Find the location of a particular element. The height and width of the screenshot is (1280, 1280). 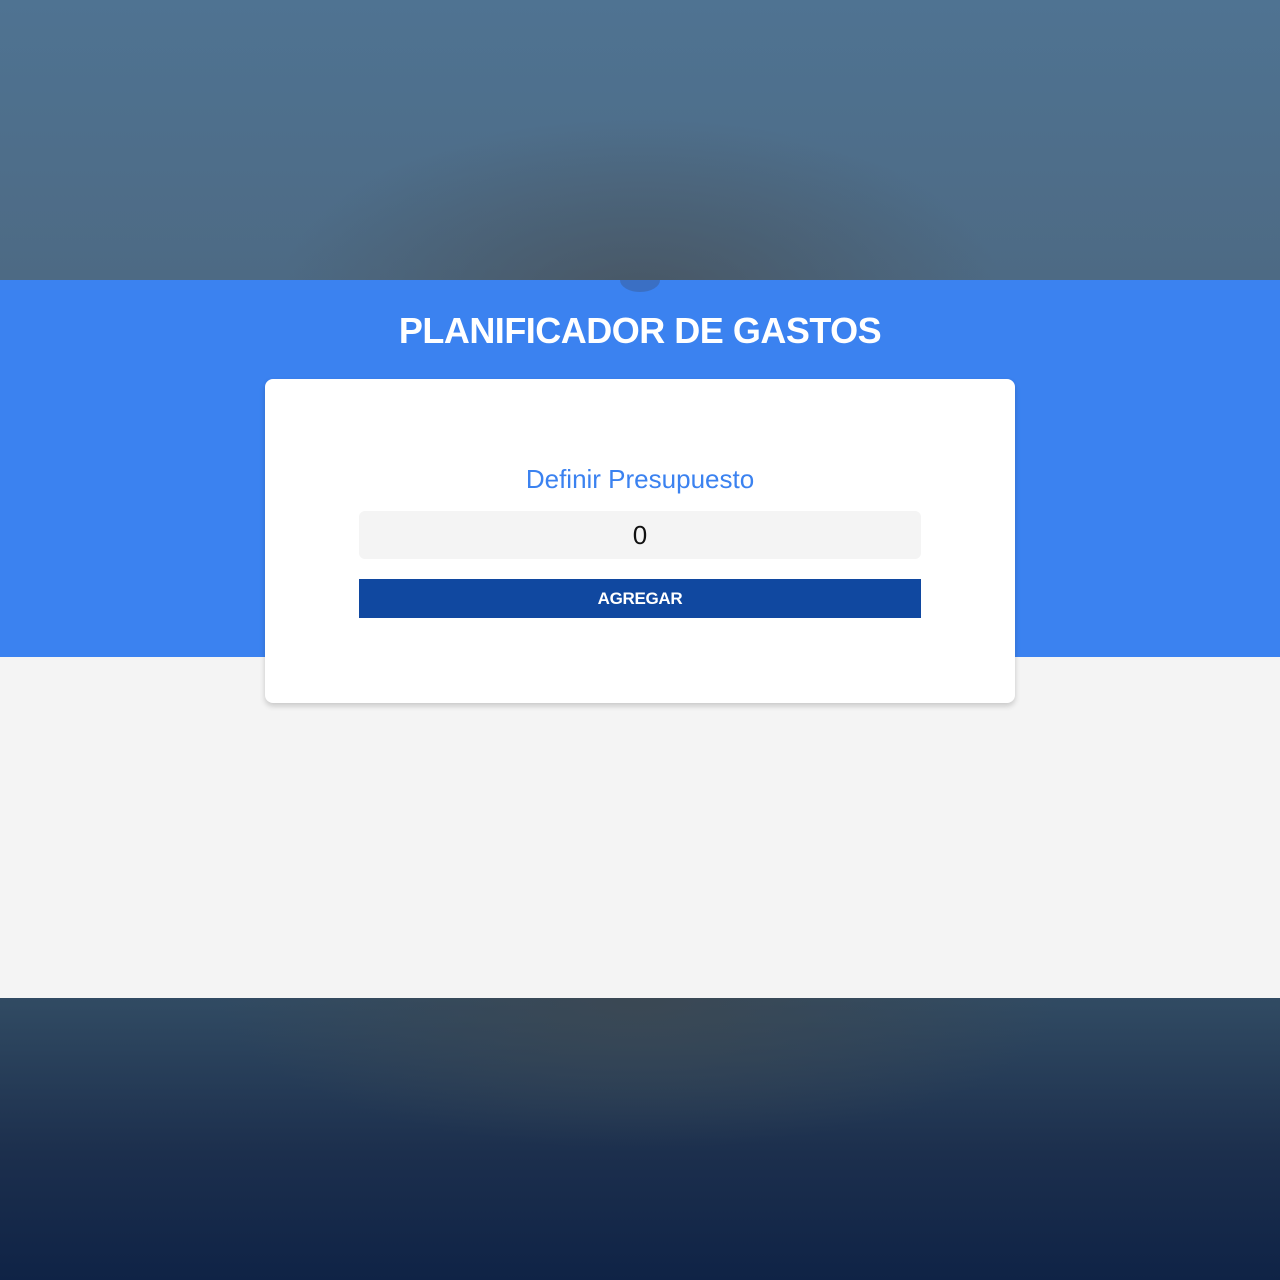

budget-label: Definir Presupuesto is located at coordinates (640, 479).